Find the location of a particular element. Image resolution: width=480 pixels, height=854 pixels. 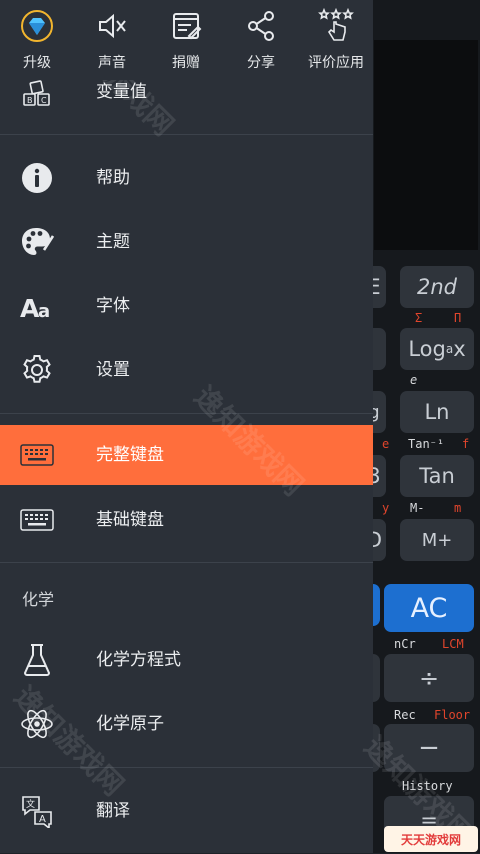

share-button: 分享 is located at coordinates (261, 40).